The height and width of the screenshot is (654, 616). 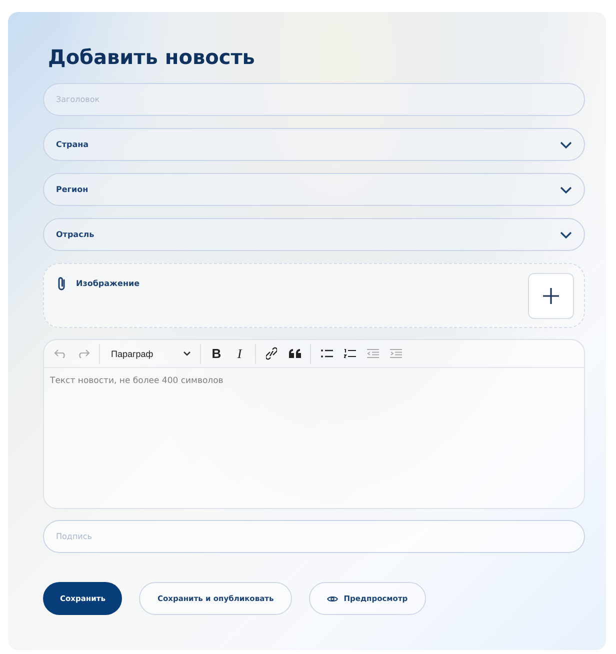 What do you see at coordinates (294, 353) in the screenshot?
I see `quote-icon` at bounding box center [294, 353].